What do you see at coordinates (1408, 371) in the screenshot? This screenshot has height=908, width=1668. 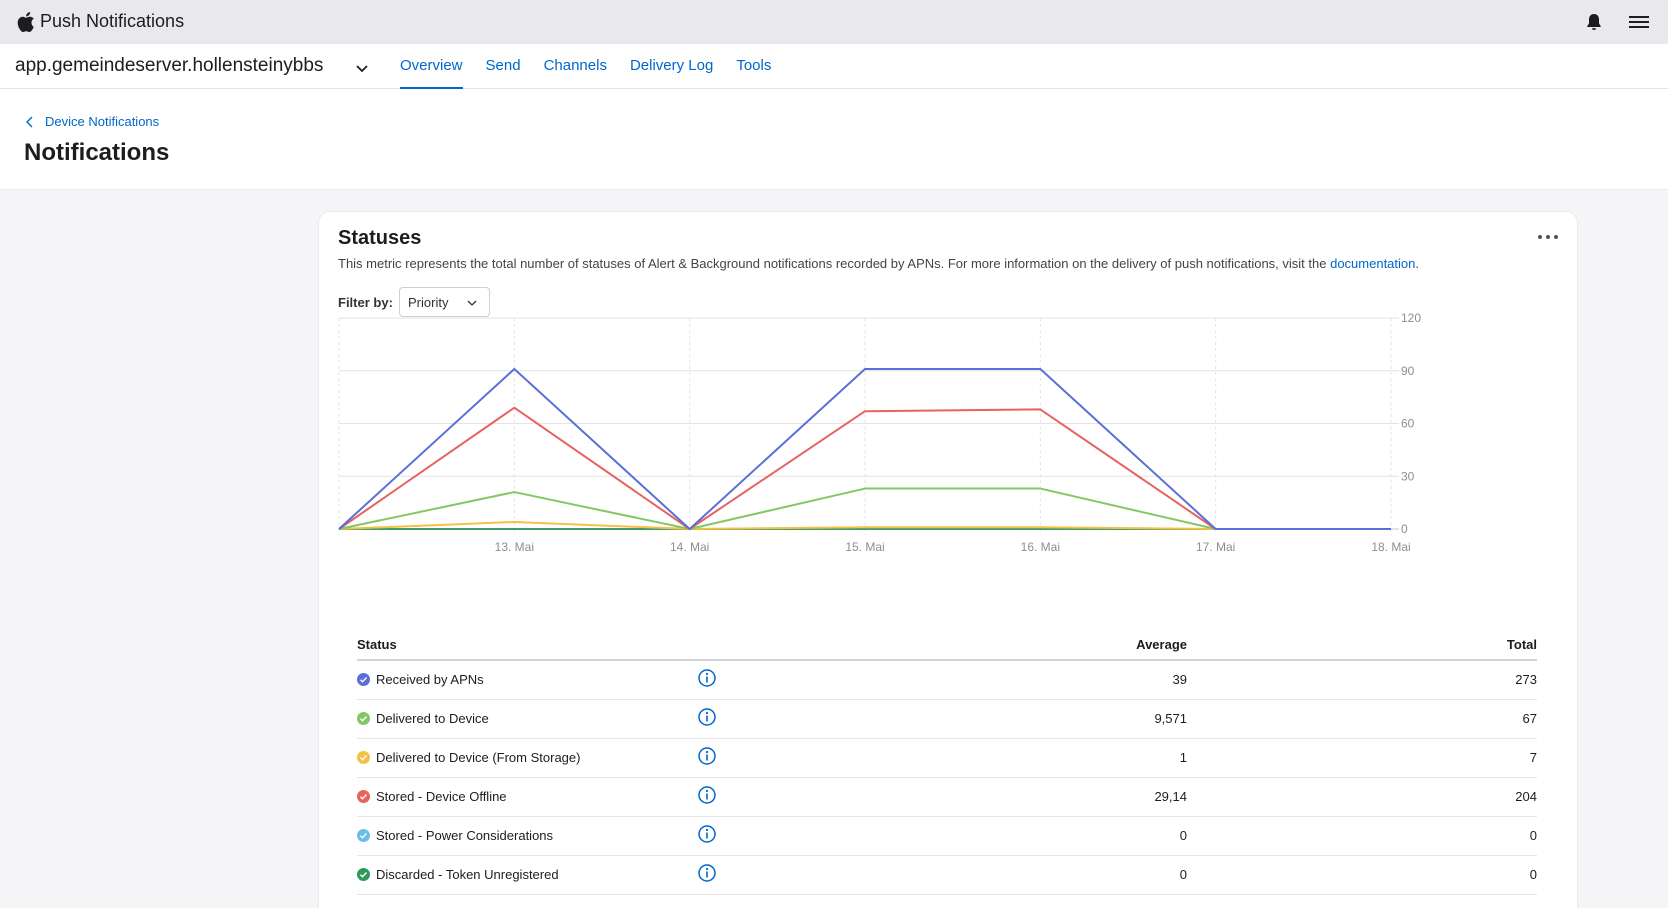 I see `y-tick-label: 90` at bounding box center [1408, 371].